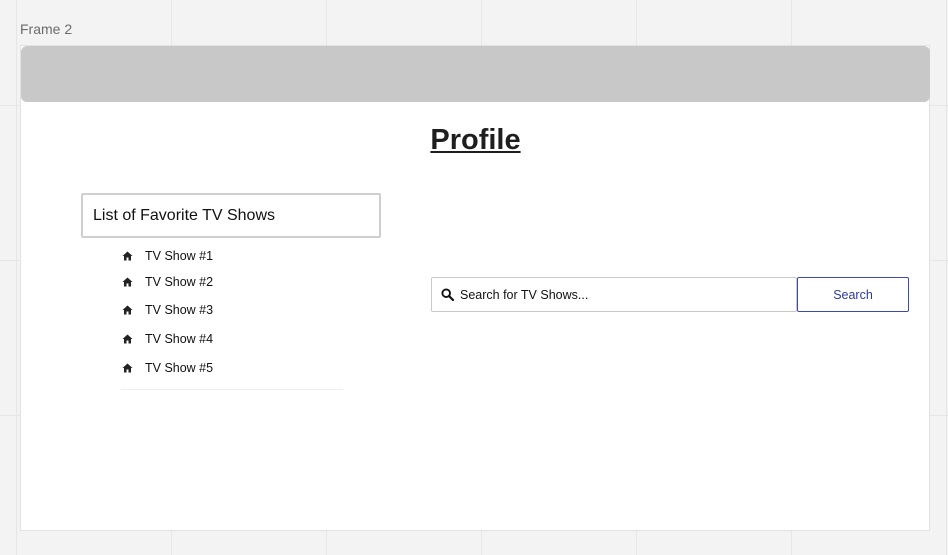 This screenshot has width=948, height=555. I want to click on list-item: TV Show #1, so click(167, 256).